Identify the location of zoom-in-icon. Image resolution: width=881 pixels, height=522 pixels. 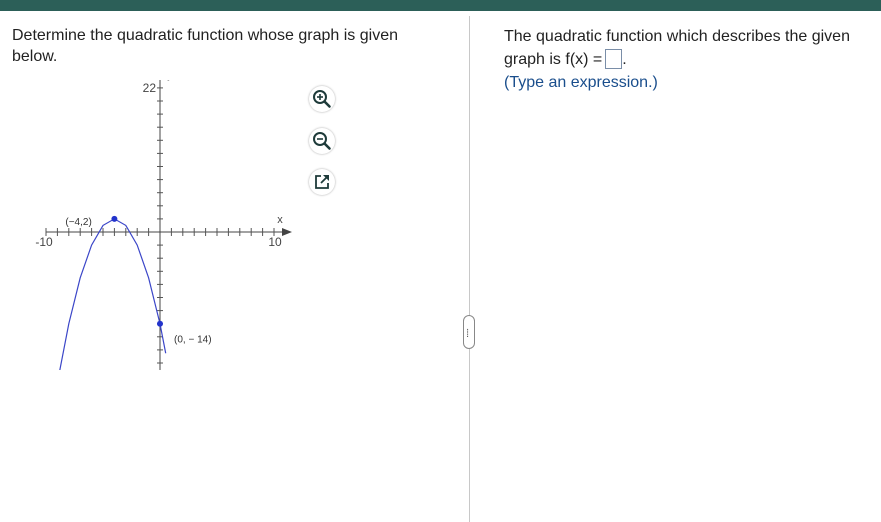
(322, 99).